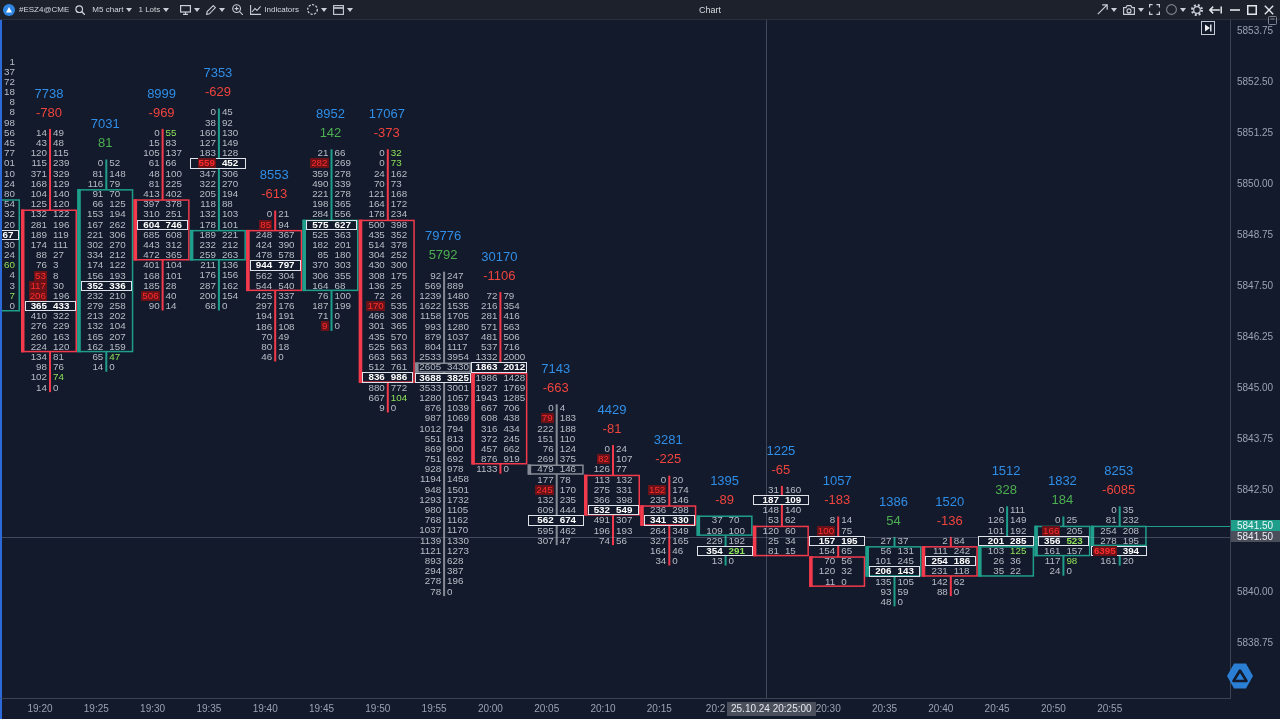 Image resolution: width=1280 pixels, height=719 pixels. What do you see at coordinates (61, 224) in the screenshot?
I see `ask-value: 196` at bounding box center [61, 224].